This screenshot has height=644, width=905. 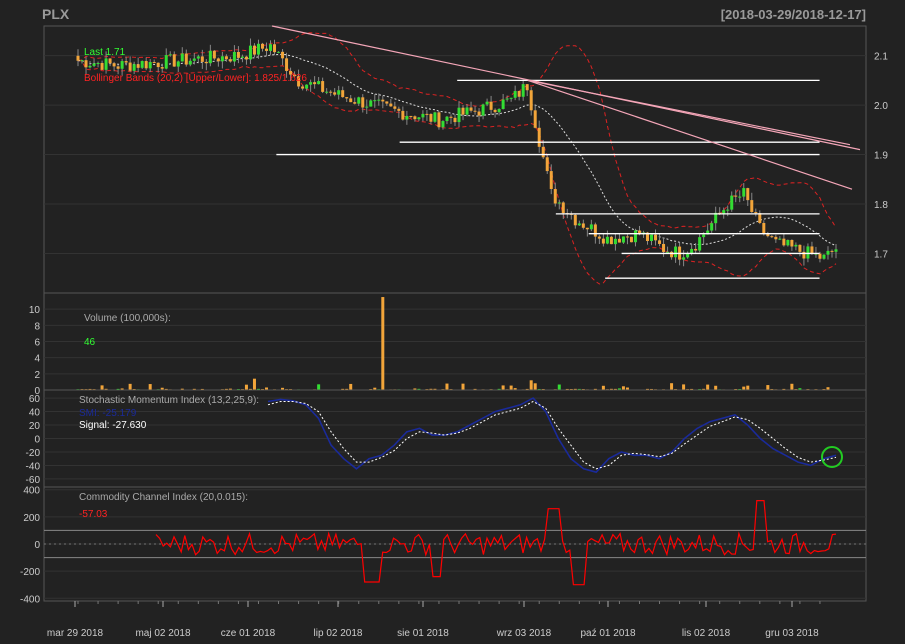 I want to click on x-tick-label: gru 03 2018, so click(x=792, y=633).